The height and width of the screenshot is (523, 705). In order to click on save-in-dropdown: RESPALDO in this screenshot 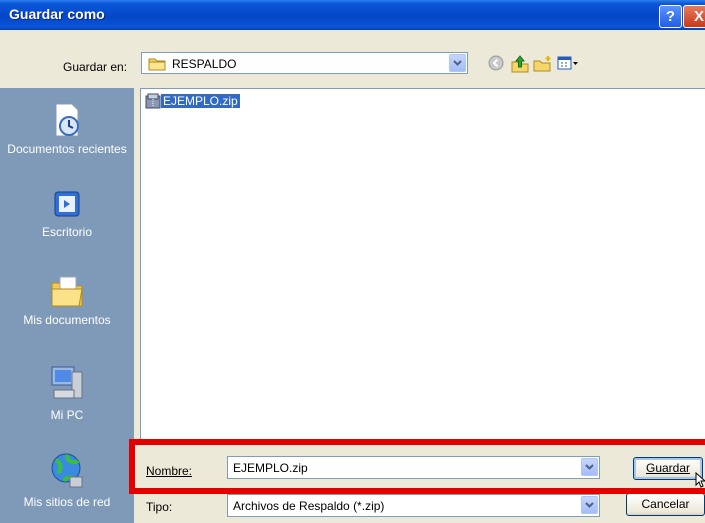, I will do `click(304, 63)`.